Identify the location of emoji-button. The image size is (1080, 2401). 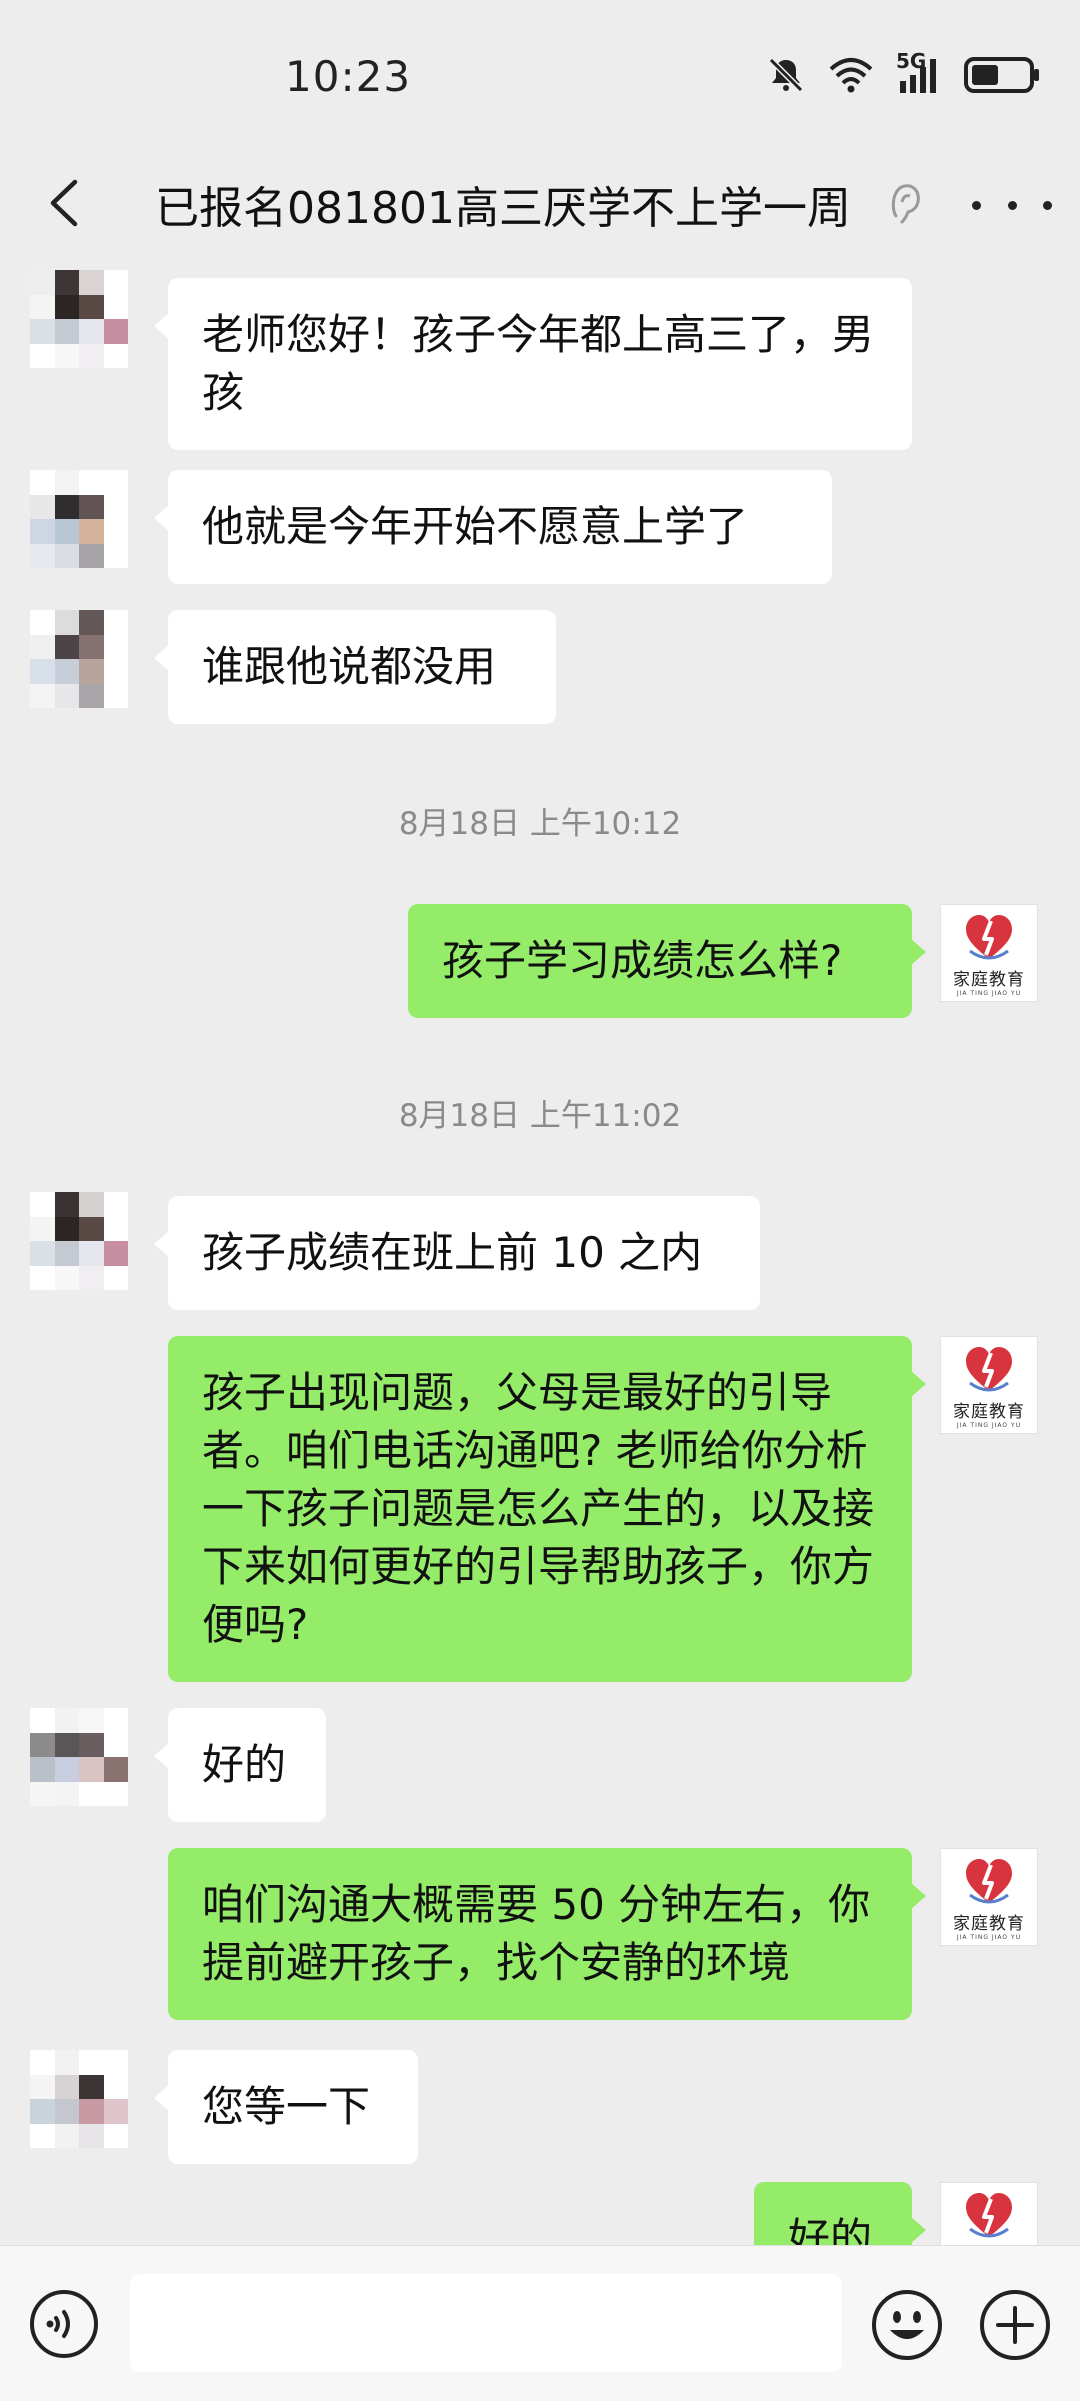
(907, 2325).